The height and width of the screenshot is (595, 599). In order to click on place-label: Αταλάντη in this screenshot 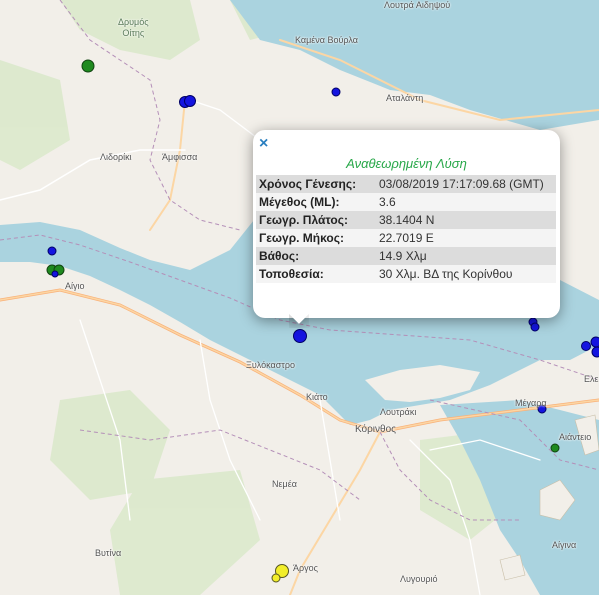, I will do `click(405, 98)`.